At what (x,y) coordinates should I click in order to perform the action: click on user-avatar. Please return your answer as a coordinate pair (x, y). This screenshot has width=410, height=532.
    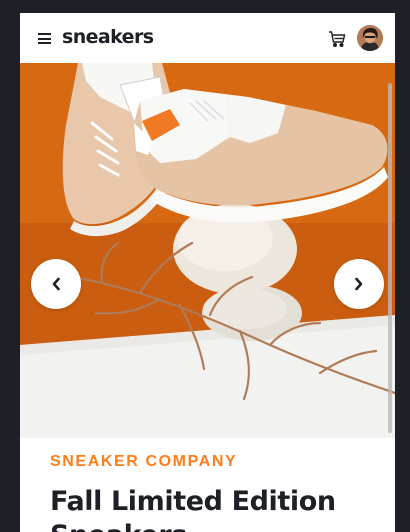
    Looking at the image, I should click on (370, 38).